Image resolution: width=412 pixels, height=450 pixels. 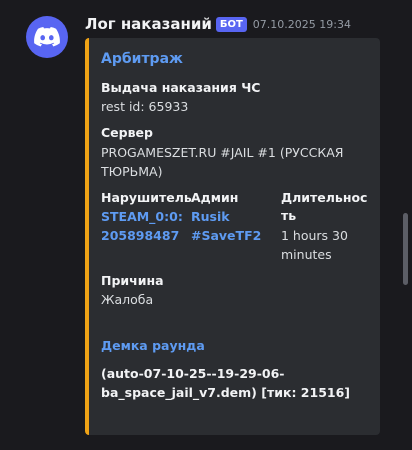 I want to click on field-admin-value-line2: #SaveTF2, so click(x=226, y=235).